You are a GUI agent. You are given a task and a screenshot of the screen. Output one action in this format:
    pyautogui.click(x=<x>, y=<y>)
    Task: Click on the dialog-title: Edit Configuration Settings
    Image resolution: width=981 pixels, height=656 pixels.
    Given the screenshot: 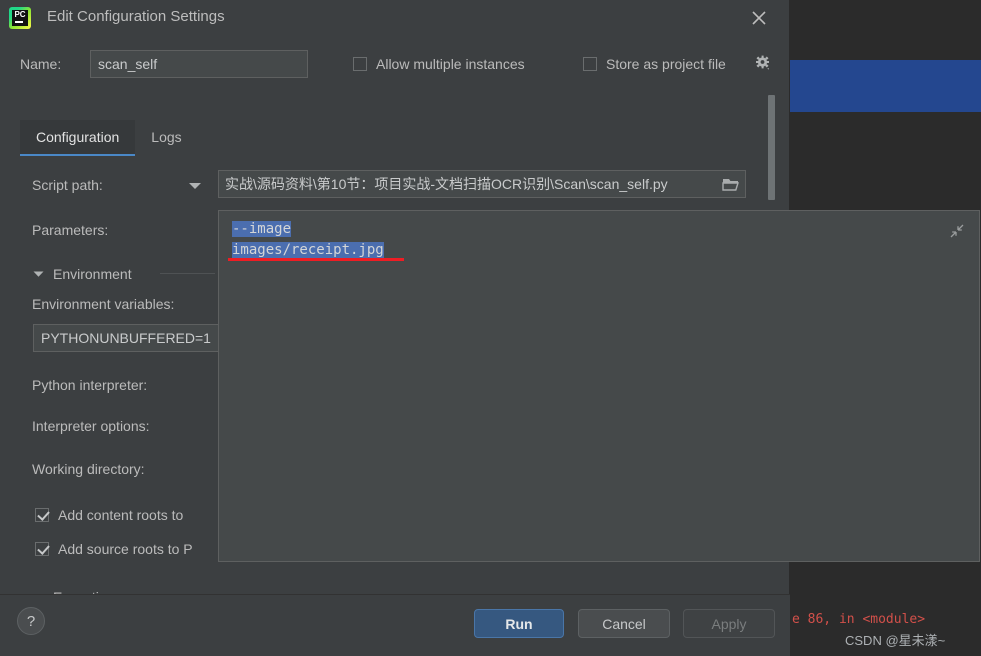 What is the action you would take?
    pyautogui.click(x=136, y=16)
    